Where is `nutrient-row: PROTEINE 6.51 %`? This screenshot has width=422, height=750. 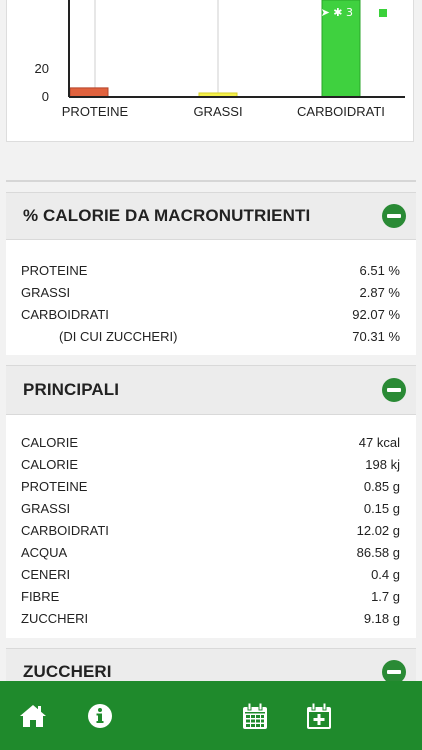 nutrient-row: PROTEINE 6.51 % is located at coordinates (211, 271).